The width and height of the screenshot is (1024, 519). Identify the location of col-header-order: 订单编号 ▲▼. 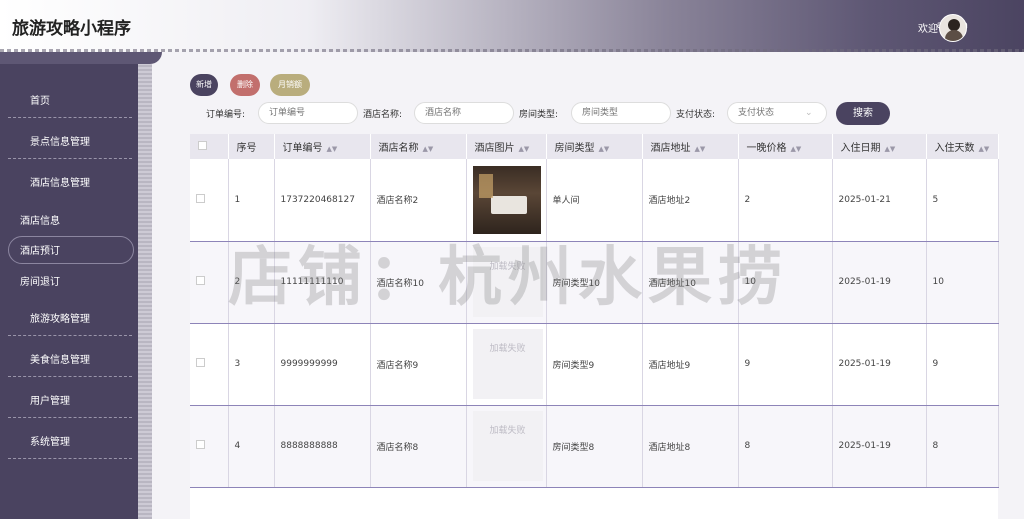
(322, 146).